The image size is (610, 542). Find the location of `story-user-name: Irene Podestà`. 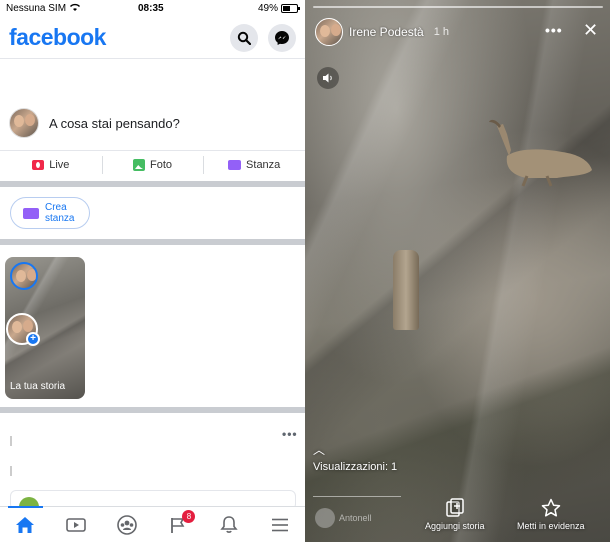

story-user-name: Irene Podestà is located at coordinates (386, 32).